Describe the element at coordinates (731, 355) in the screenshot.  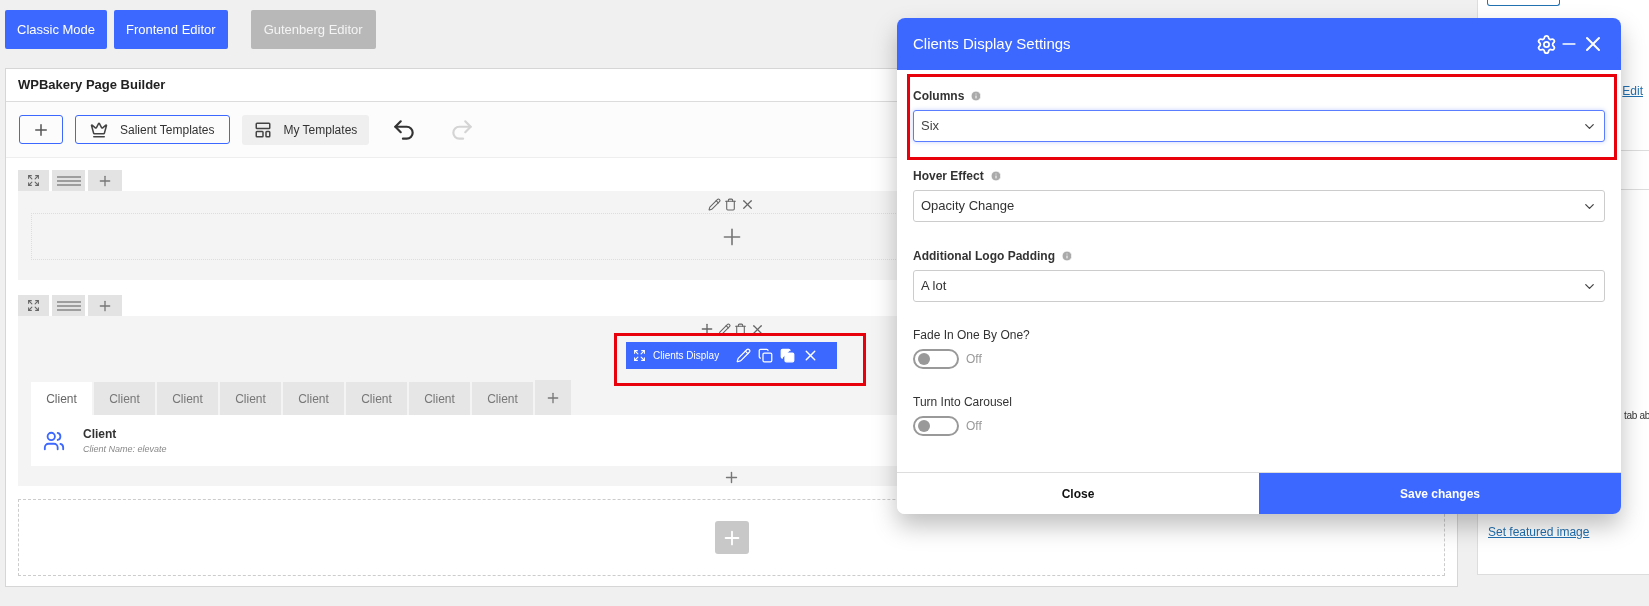
I see `element-toolbar: Clients Display` at that location.